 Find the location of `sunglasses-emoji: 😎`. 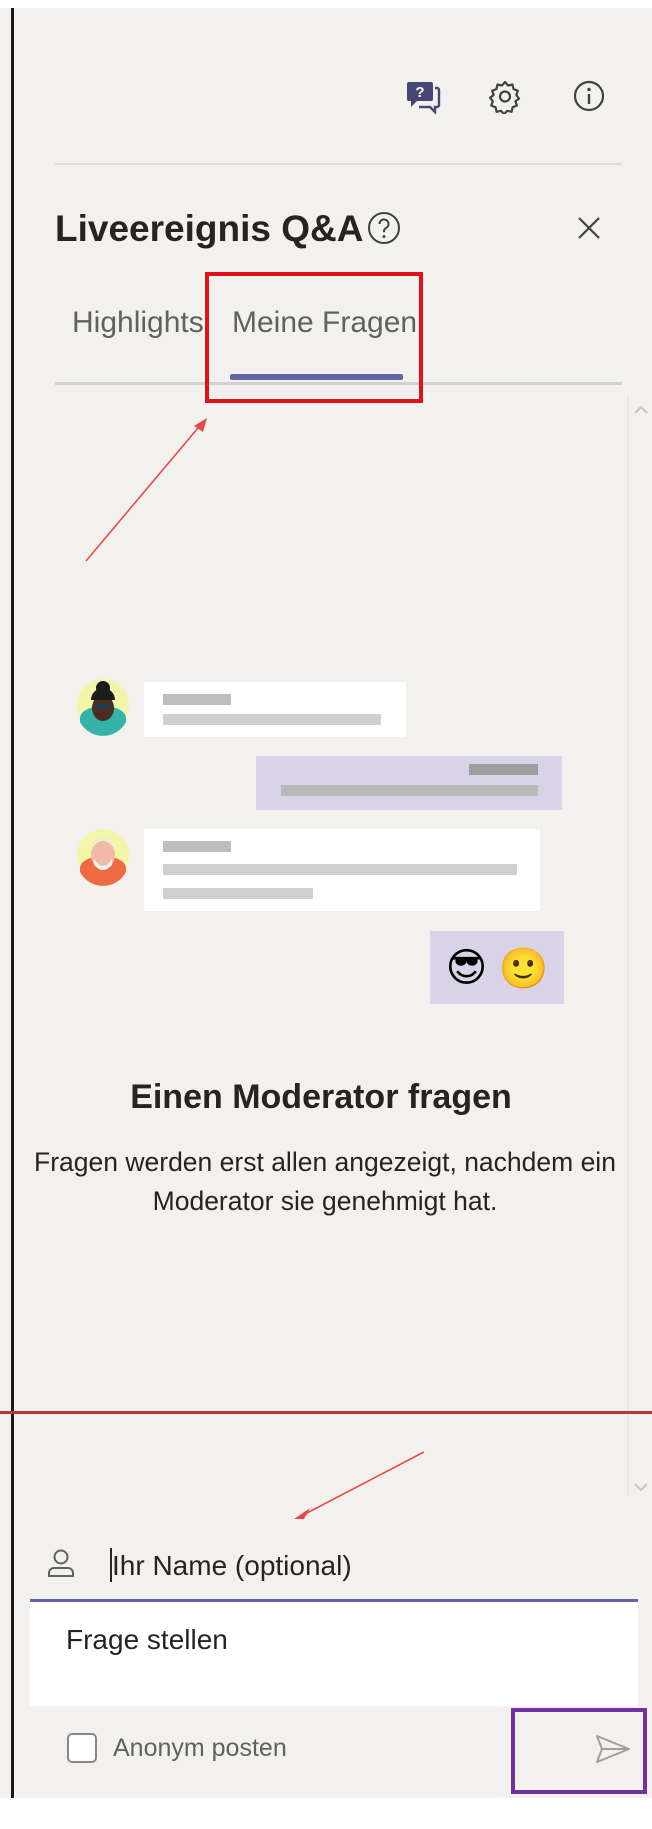

sunglasses-emoji: 😎 is located at coordinates (466, 968).